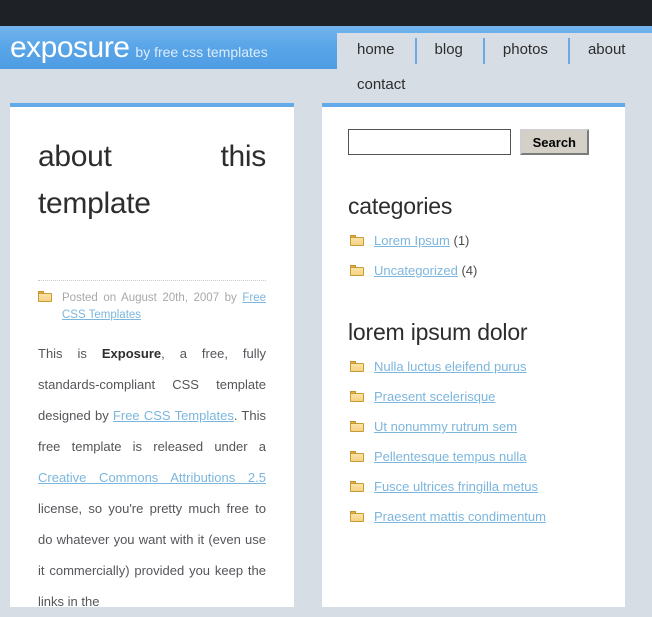 The height and width of the screenshot is (617, 652). I want to click on nav-item-about: about, so click(606, 50).